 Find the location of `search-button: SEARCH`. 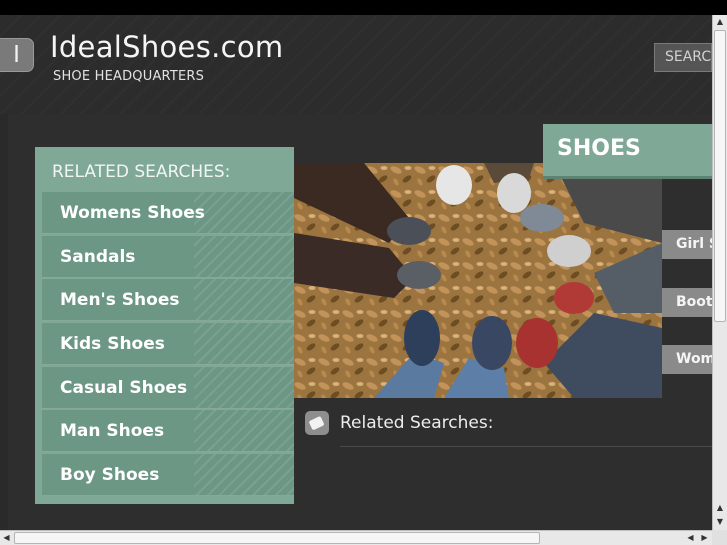

search-button: SEARCH is located at coordinates (683, 57).